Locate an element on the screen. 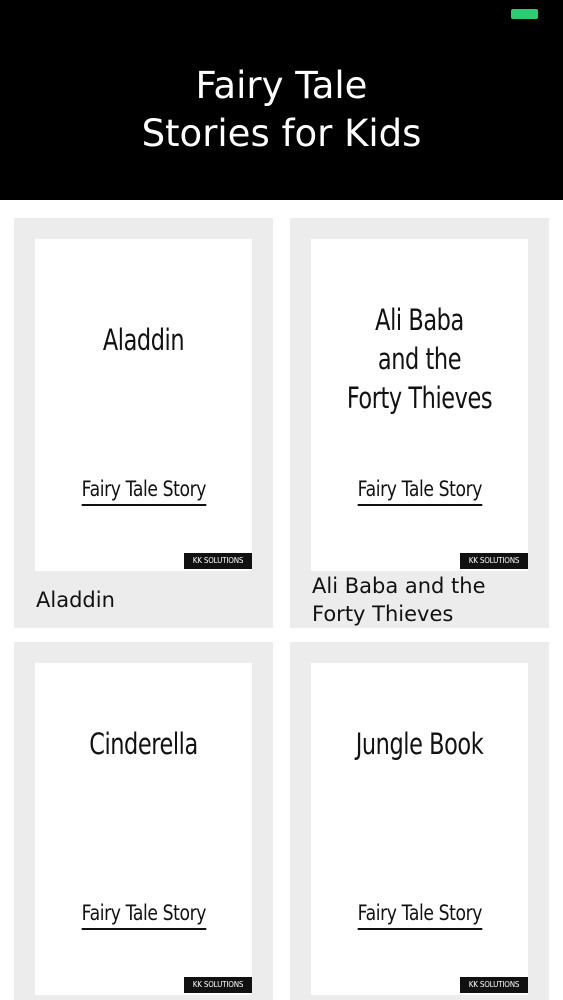 The width and height of the screenshot is (563, 1000). book-cover: Cinderella Fairy Tale Story KK SOLUTIONS is located at coordinates (143, 829).